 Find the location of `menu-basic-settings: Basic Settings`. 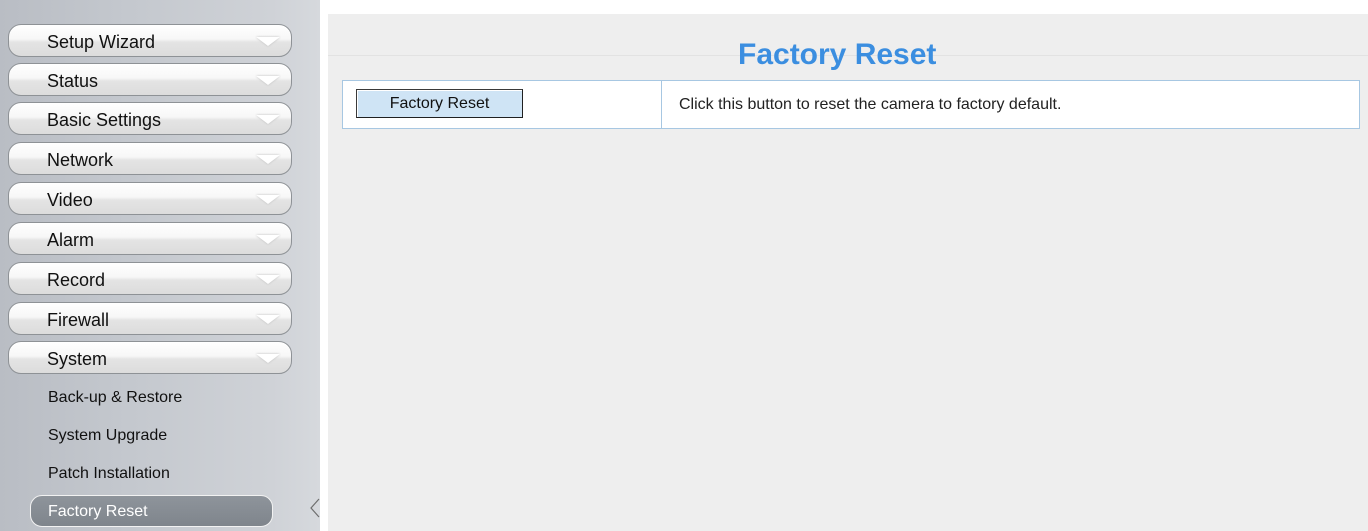

menu-basic-settings: Basic Settings is located at coordinates (150, 118).